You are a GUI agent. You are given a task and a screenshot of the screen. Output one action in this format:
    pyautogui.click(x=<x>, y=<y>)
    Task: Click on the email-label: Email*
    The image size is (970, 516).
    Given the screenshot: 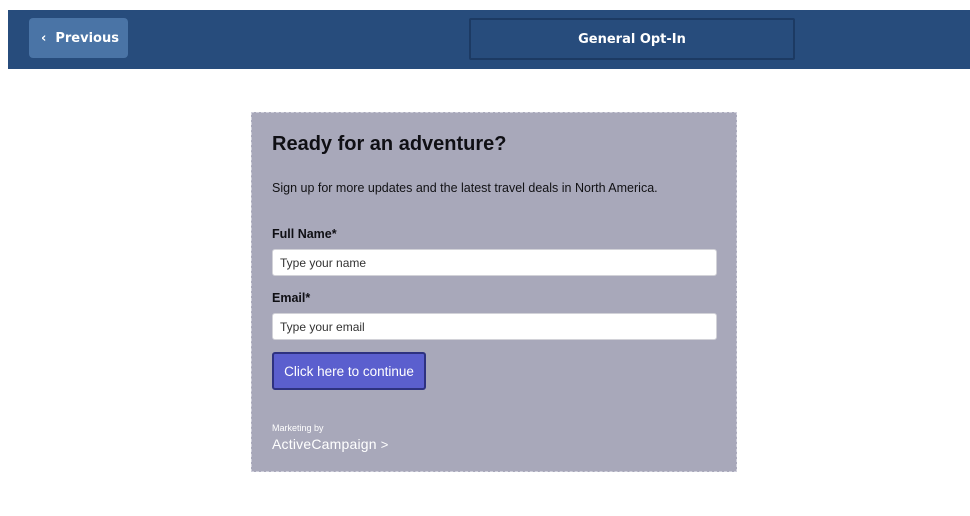 What is the action you would take?
    pyautogui.click(x=291, y=298)
    